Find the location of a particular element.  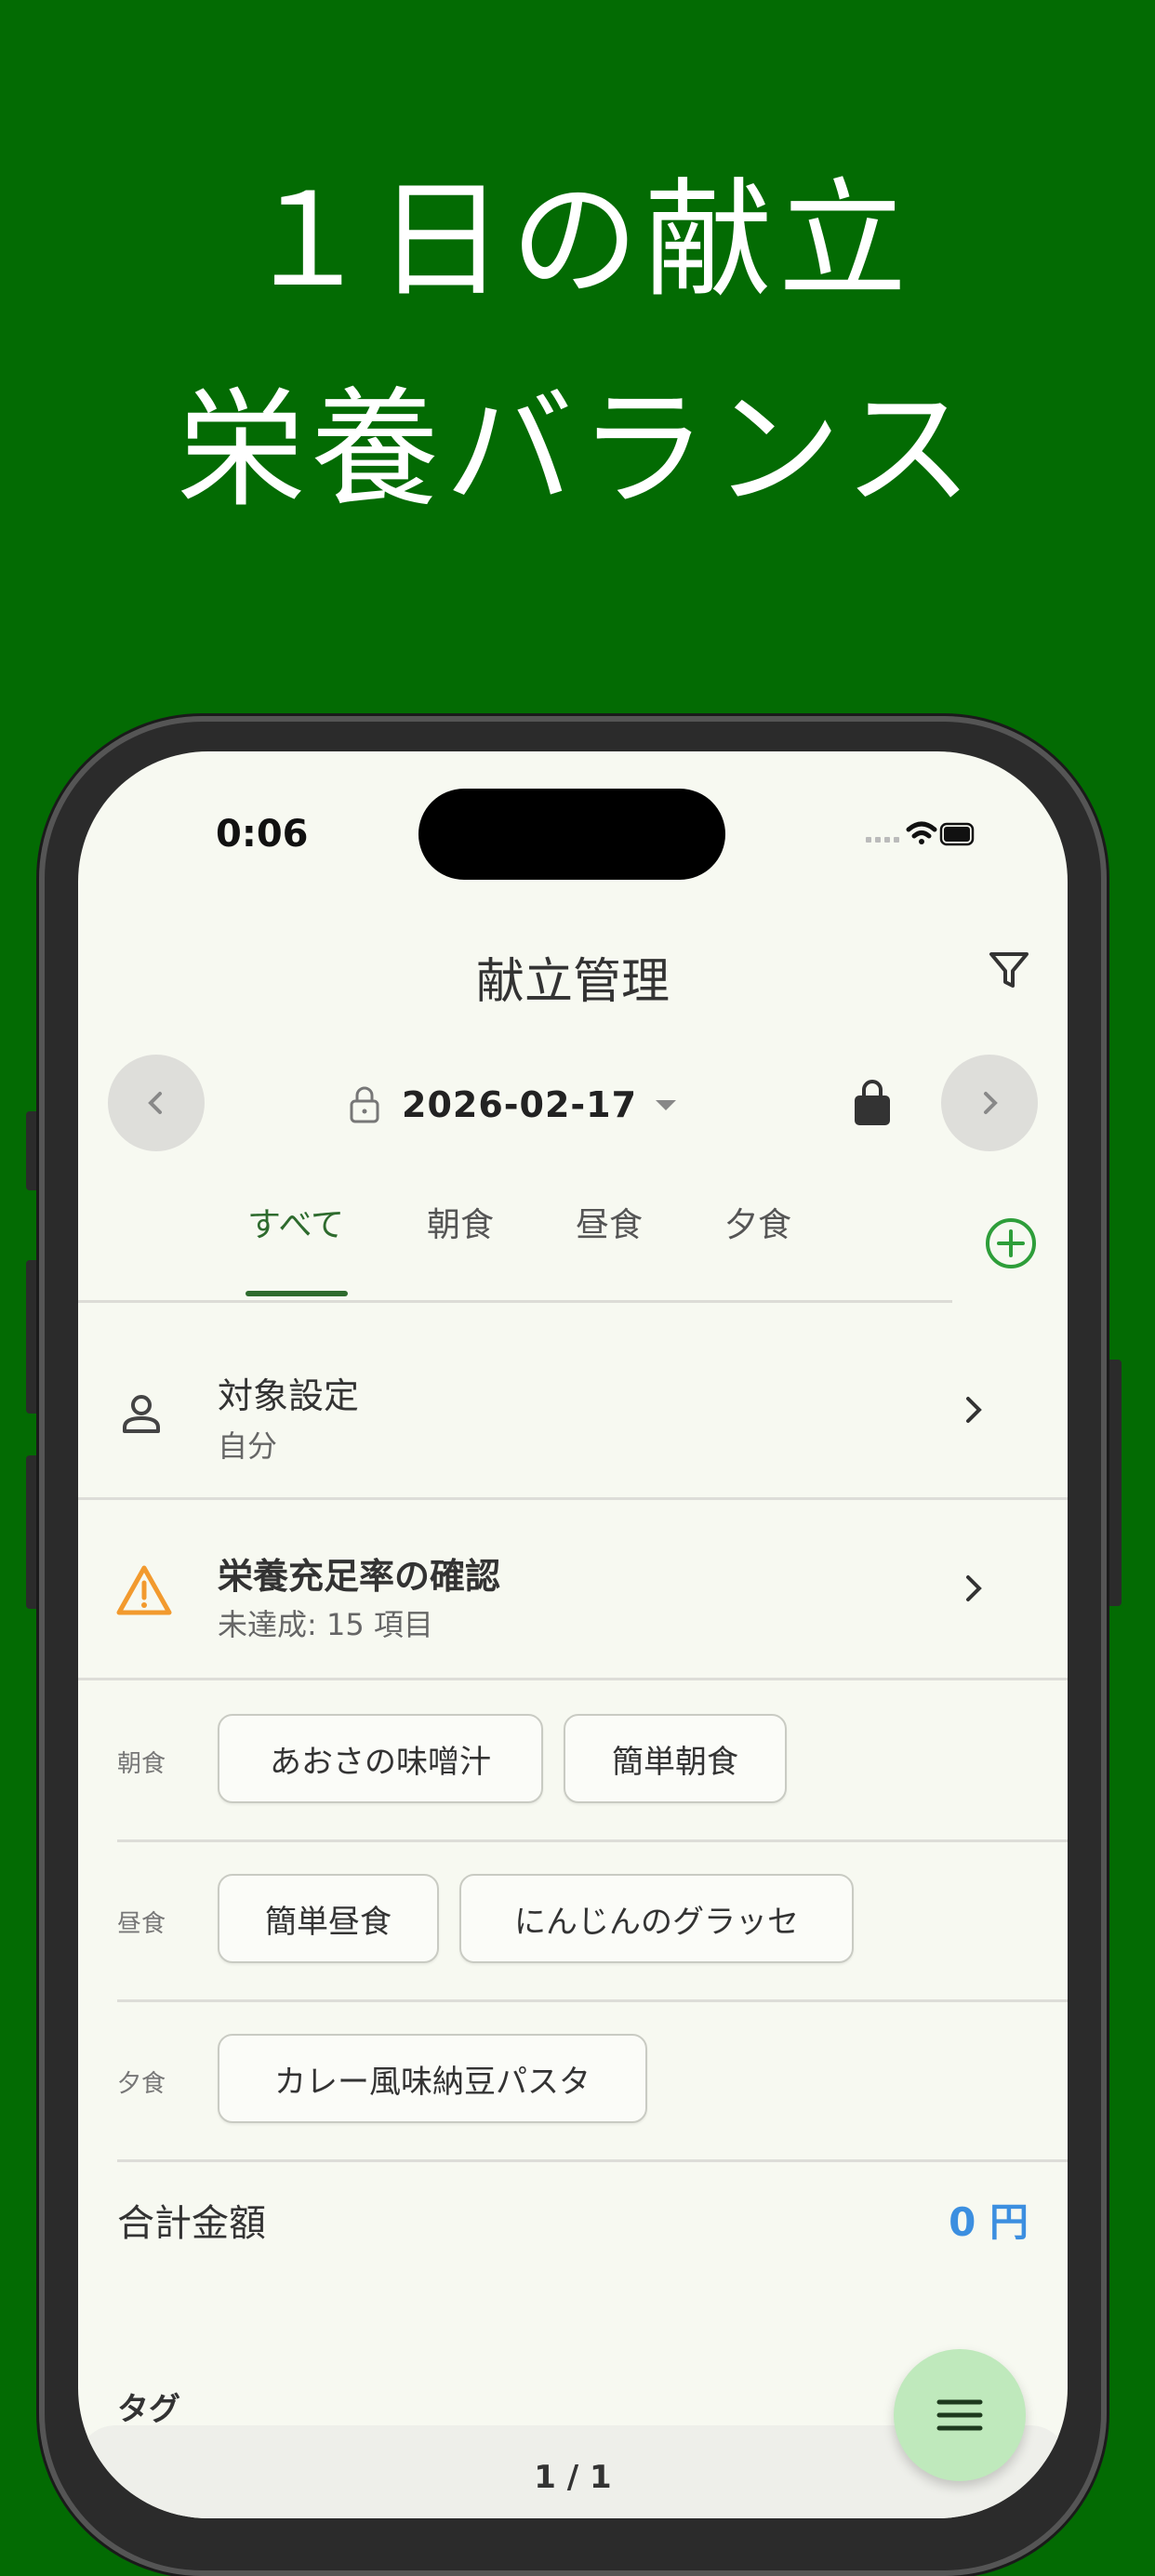

meal-label-lunch: 昼食 is located at coordinates (141, 1924).